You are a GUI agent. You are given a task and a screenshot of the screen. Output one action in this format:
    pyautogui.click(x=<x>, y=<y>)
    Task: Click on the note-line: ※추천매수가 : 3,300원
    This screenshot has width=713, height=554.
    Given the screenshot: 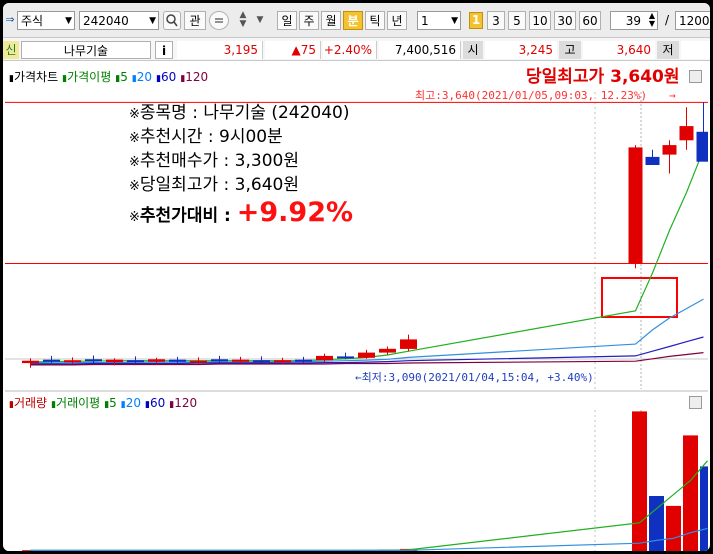 What is the action you would take?
    pyautogui.click(x=214, y=162)
    